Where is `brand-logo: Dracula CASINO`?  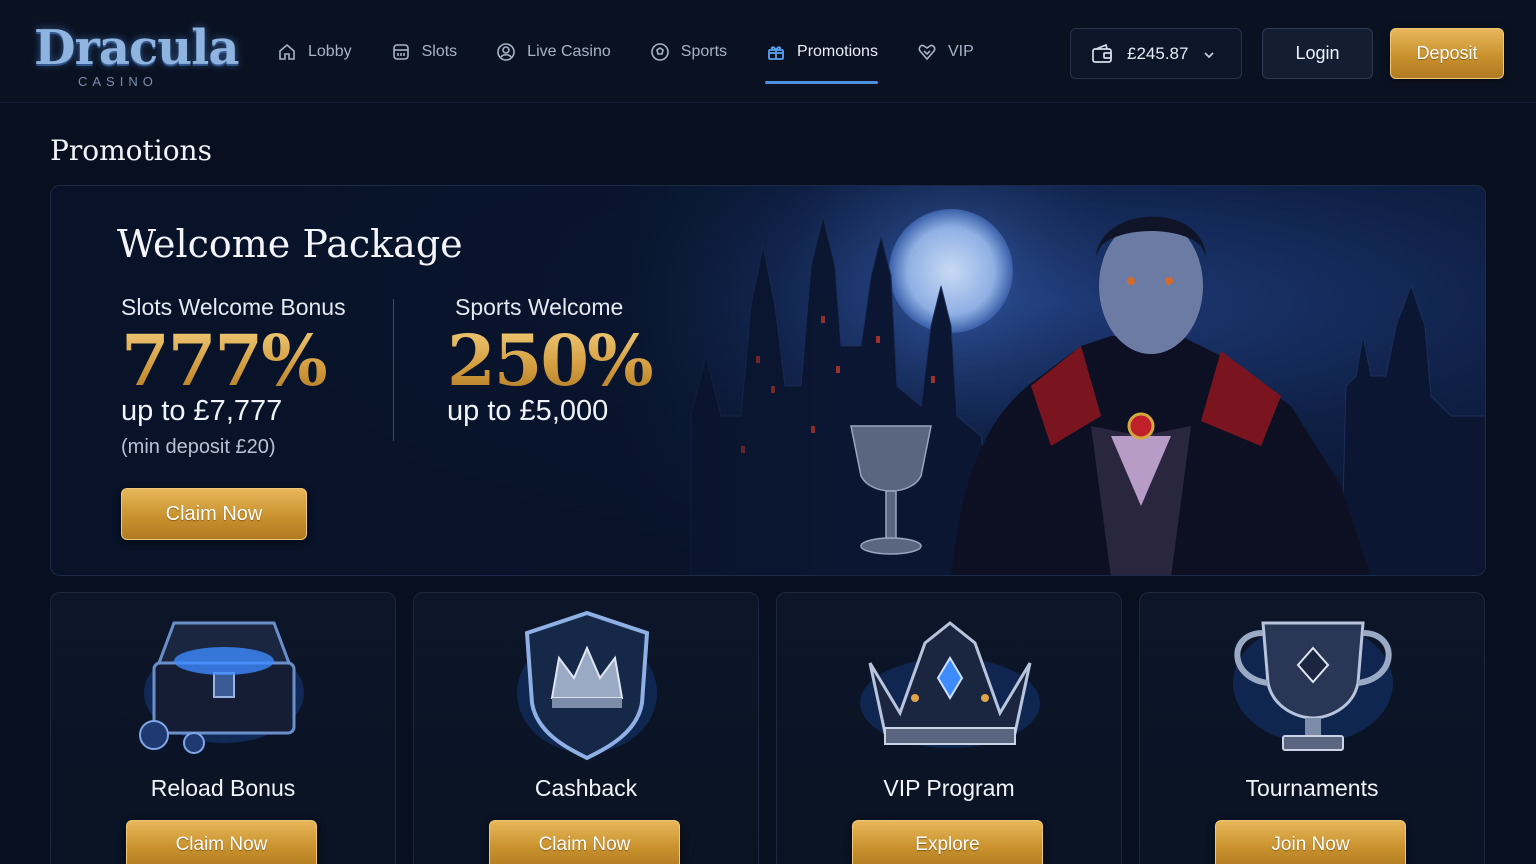 brand-logo: Dracula CASINO is located at coordinates (136, 55).